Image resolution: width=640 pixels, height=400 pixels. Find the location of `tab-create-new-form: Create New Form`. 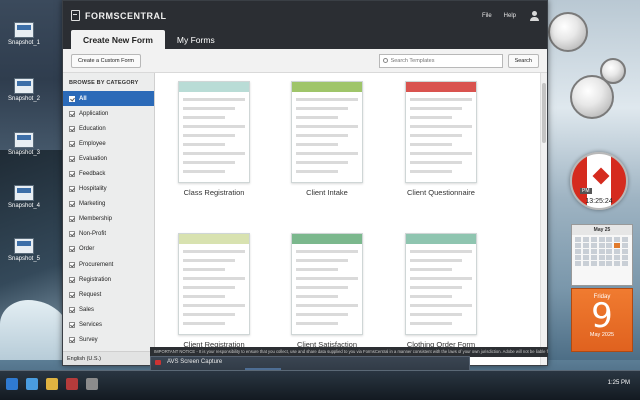

tab-create-new-form: Create New Form is located at coordinates (118, 39).